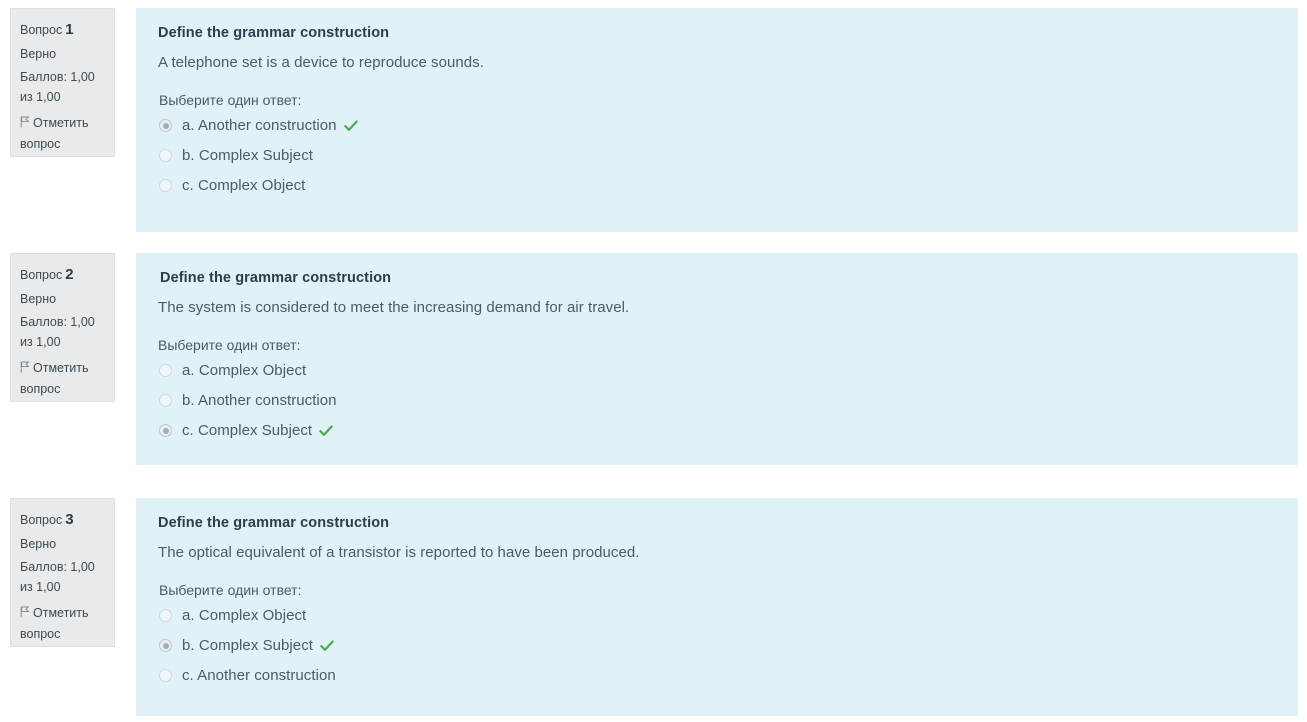 Image resolution: width=1307 pixels, height=722 pixels. What do you see at coordinates (69, 29) in the screenshot?
I see `question-number: 1` at bounding box center [69, 29].